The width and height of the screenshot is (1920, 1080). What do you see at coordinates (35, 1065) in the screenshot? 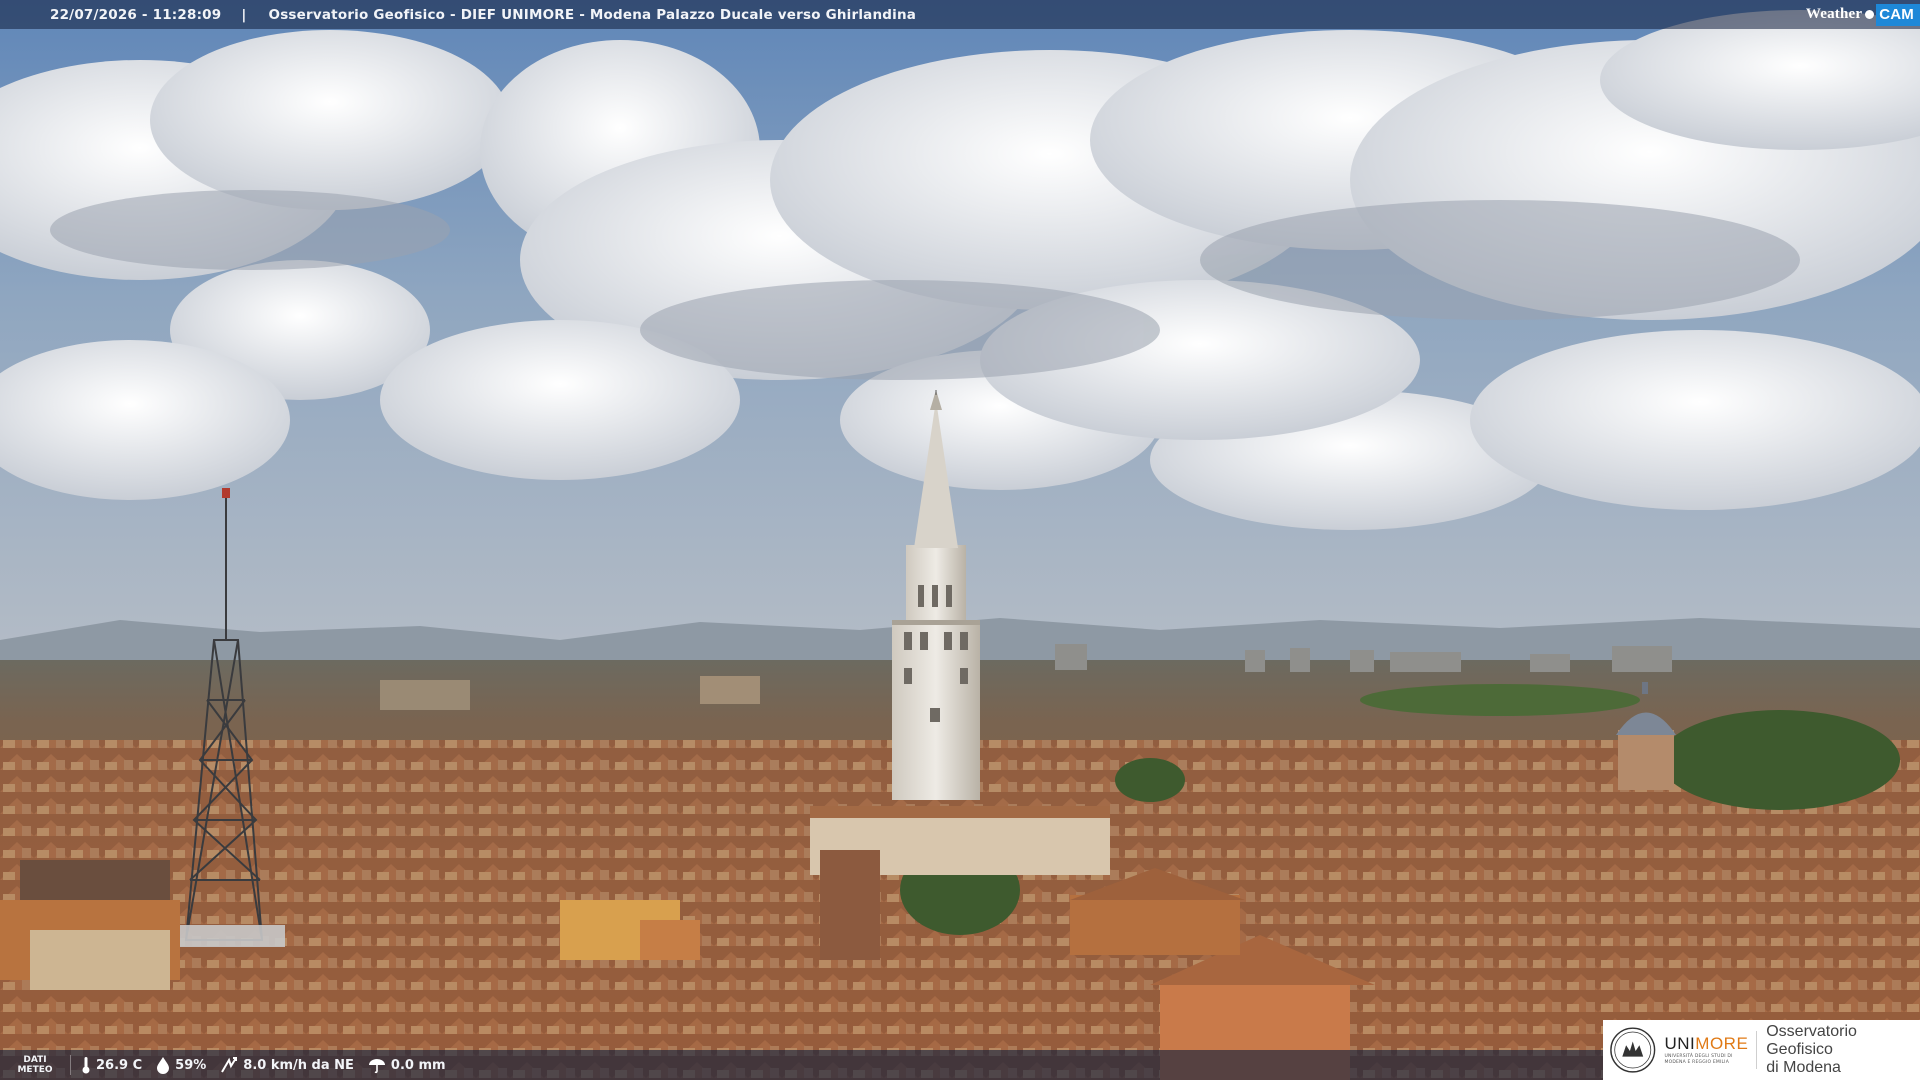
I see `dati-meteo-label: DATI METEO` at bounding box center [35, 1065].